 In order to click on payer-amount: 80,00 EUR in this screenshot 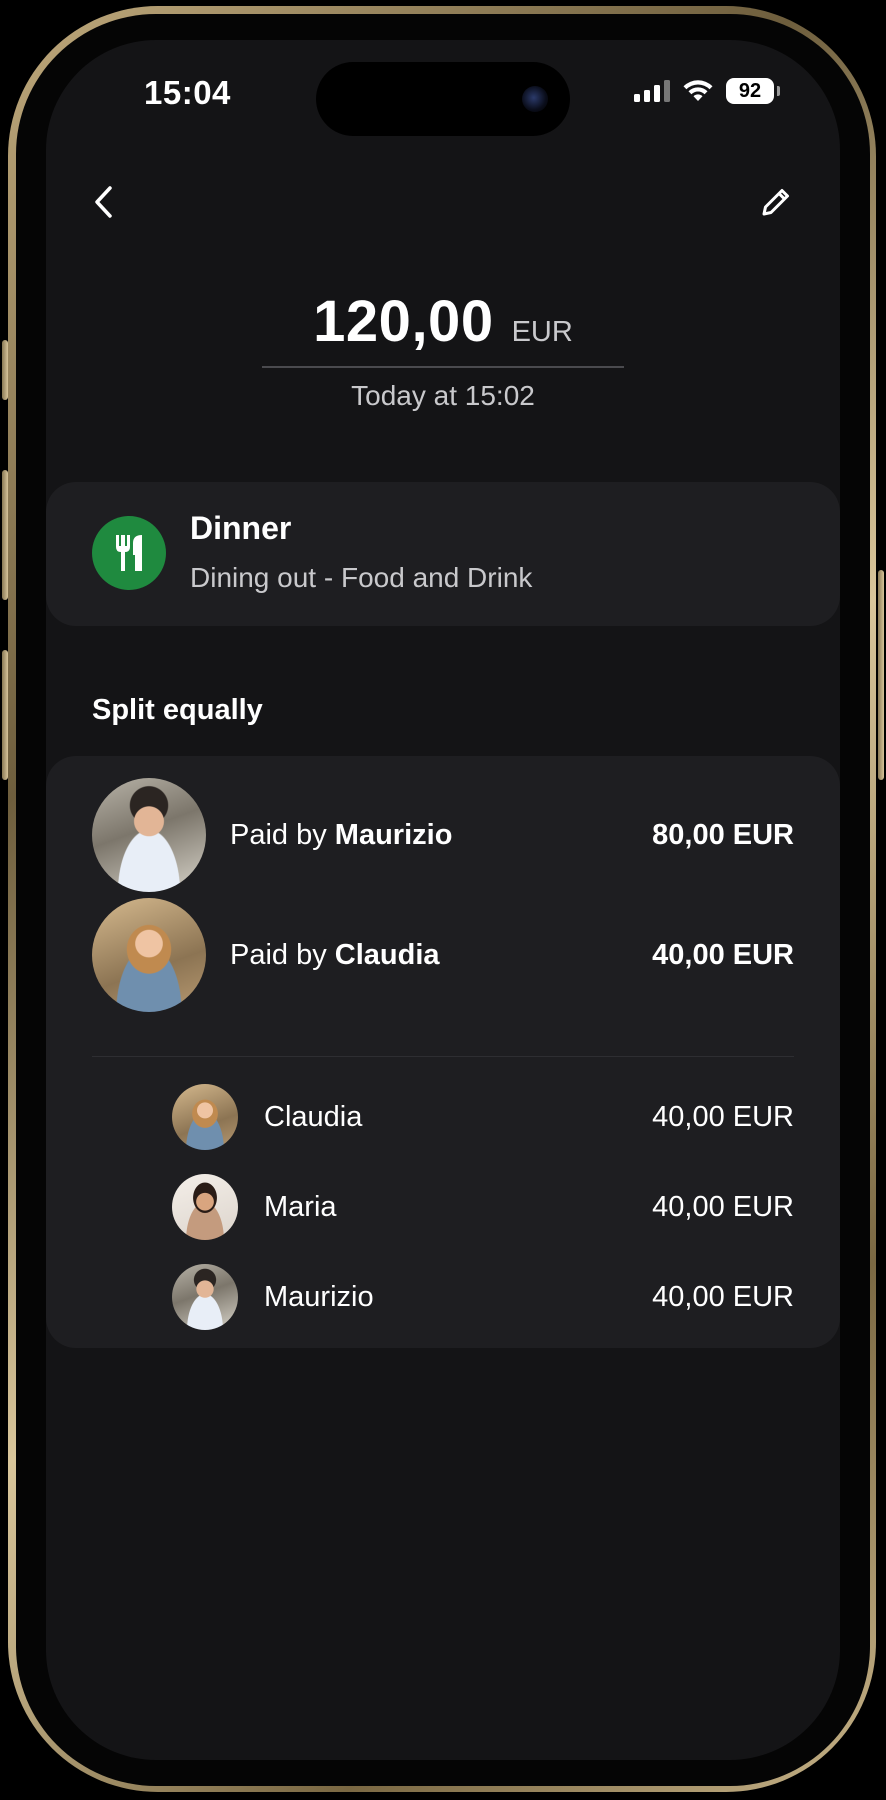, I will do `click(723, 834)`.